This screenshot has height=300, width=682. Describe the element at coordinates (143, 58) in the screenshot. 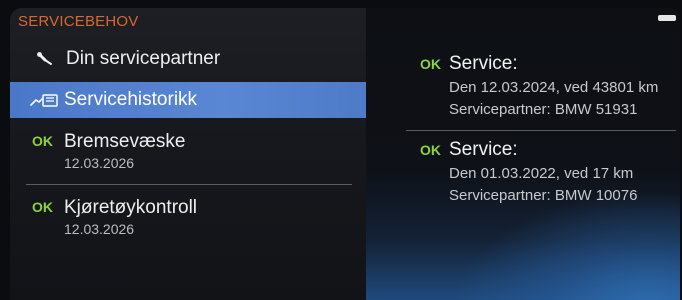

I see `menu-item-label: Din servicepartner` at that location.